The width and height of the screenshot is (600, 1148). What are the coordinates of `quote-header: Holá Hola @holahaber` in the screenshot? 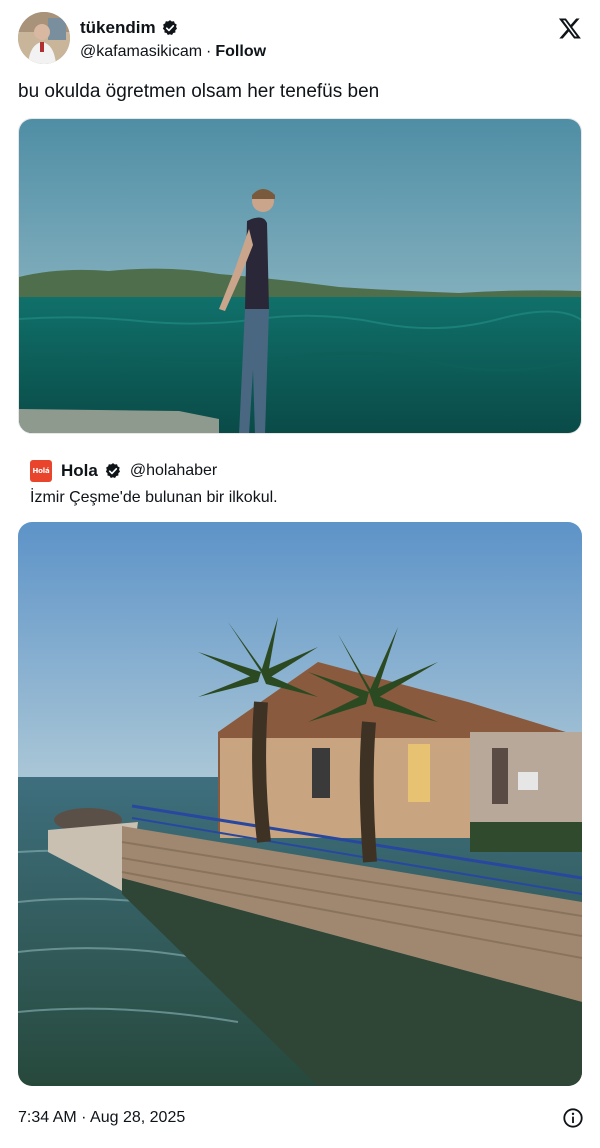 It's located at (123, 471).